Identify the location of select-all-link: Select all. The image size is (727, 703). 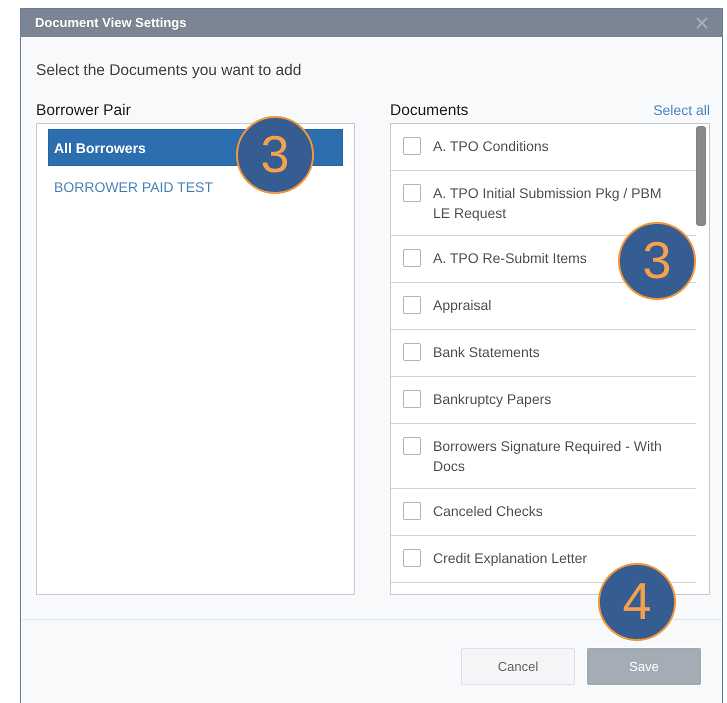
(681, 110).